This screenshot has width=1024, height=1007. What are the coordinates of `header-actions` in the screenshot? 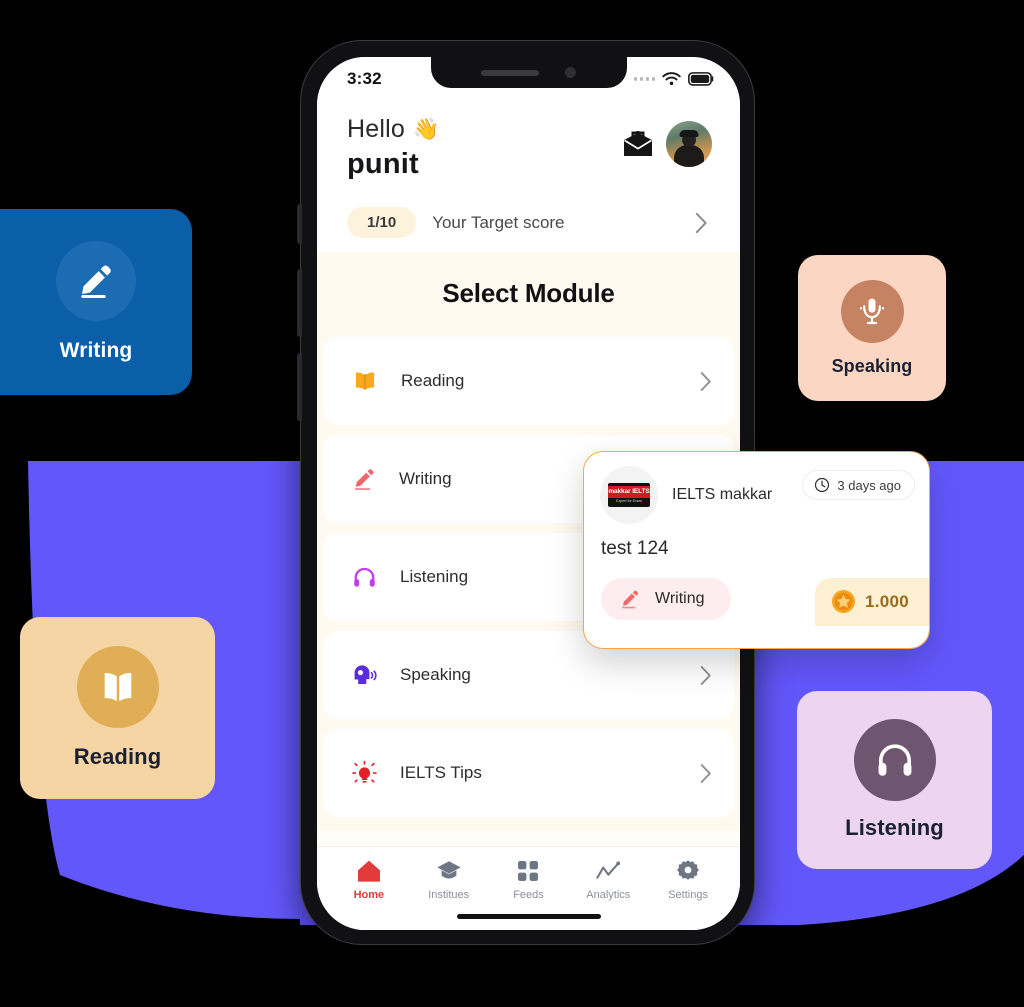 It's located at (667, 140).